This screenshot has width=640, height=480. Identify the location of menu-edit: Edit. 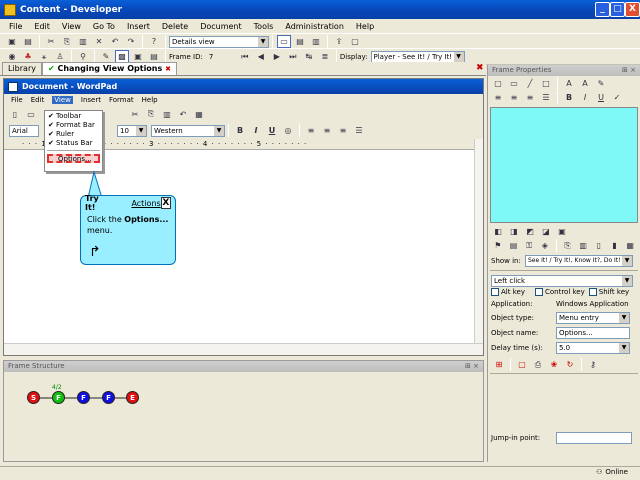
(42, 26).